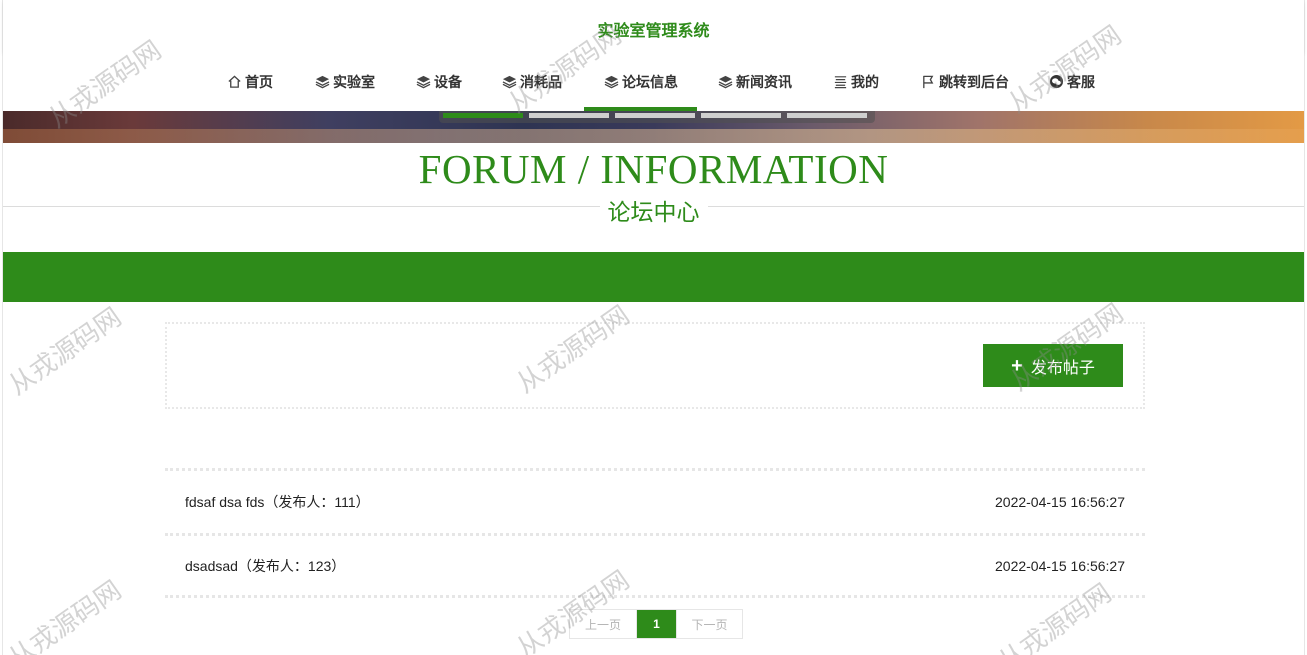 The height and width of the screenshot is (655, 1307). What do you see at coordinates (448, 81) in the screenshot?
I see `nav-item-label: 设备` at bounding box center [448, 81].